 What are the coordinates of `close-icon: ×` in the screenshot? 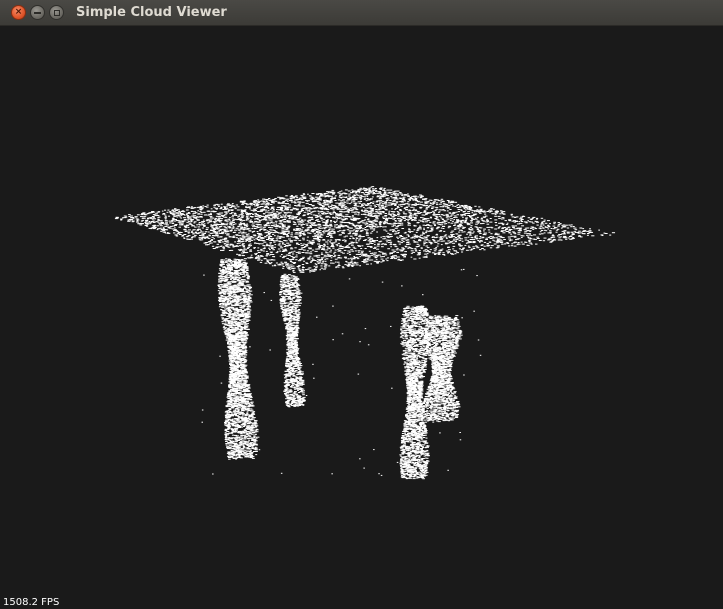 It's located at (18, 12).